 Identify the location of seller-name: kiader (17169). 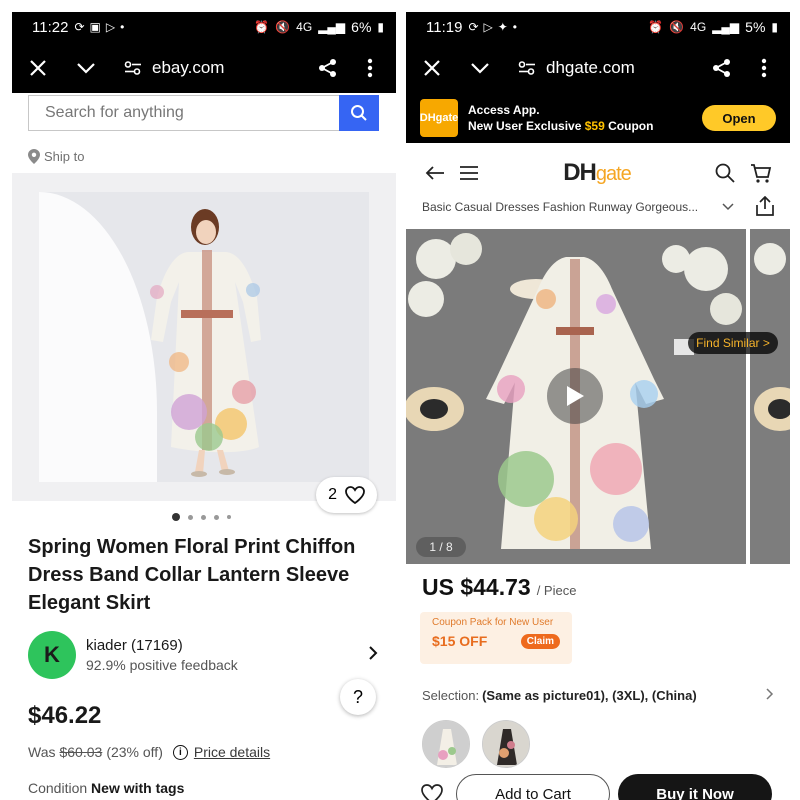
(134, 645).